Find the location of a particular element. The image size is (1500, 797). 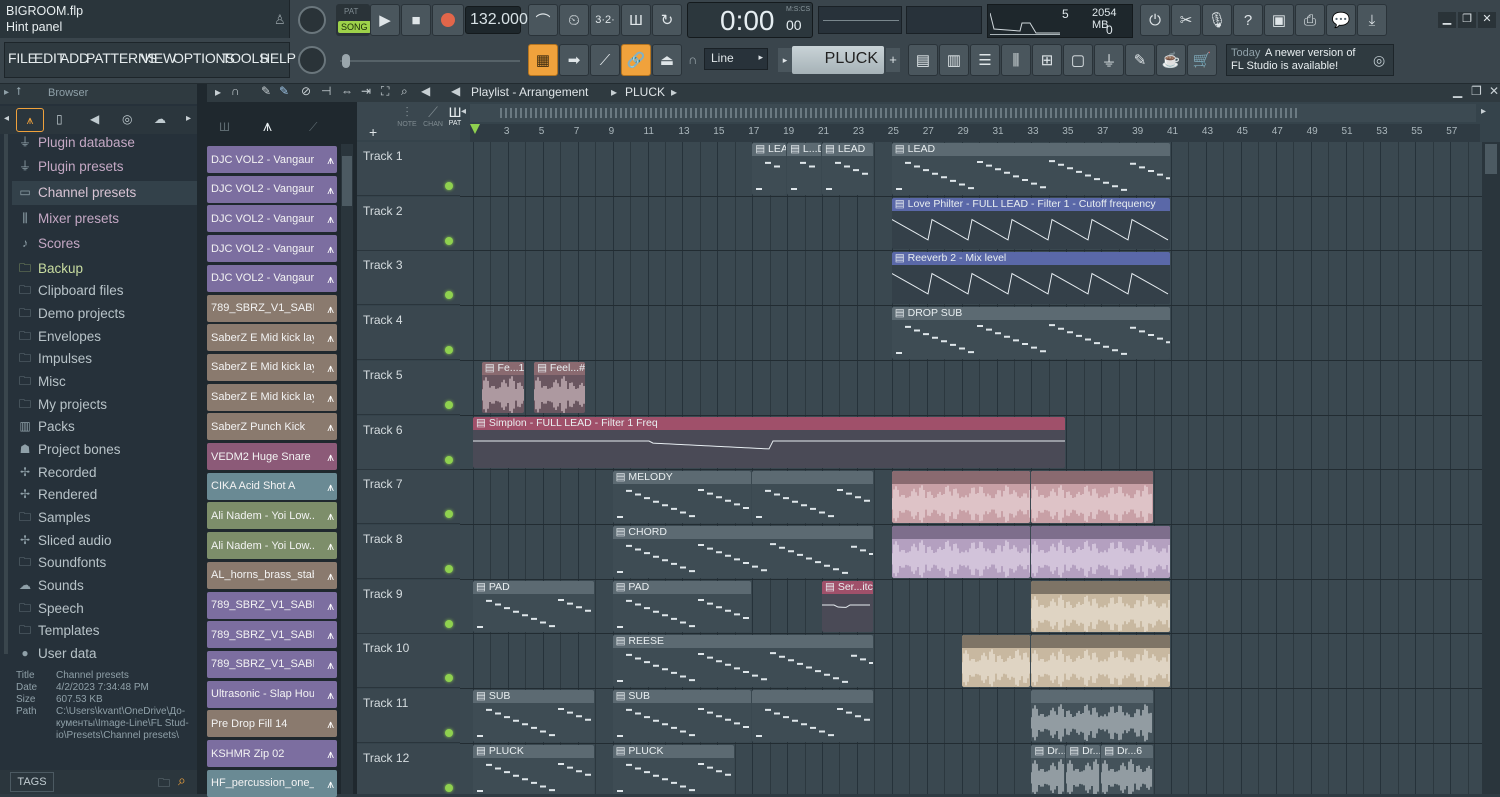

mixer-button: ⫼ is located at coordinates (1016, 60).